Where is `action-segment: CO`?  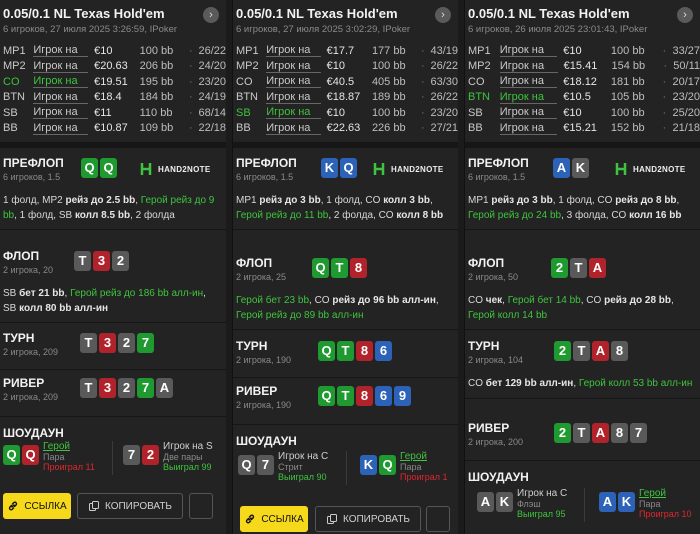 action-segment: CO is located at coordinates (477, 300).